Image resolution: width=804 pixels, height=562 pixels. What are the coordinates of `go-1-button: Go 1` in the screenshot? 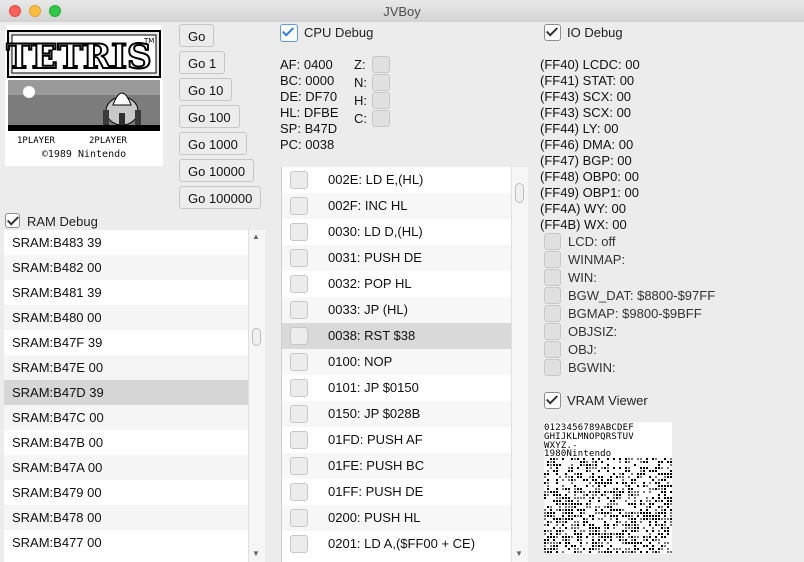 It's located at (202, 62).